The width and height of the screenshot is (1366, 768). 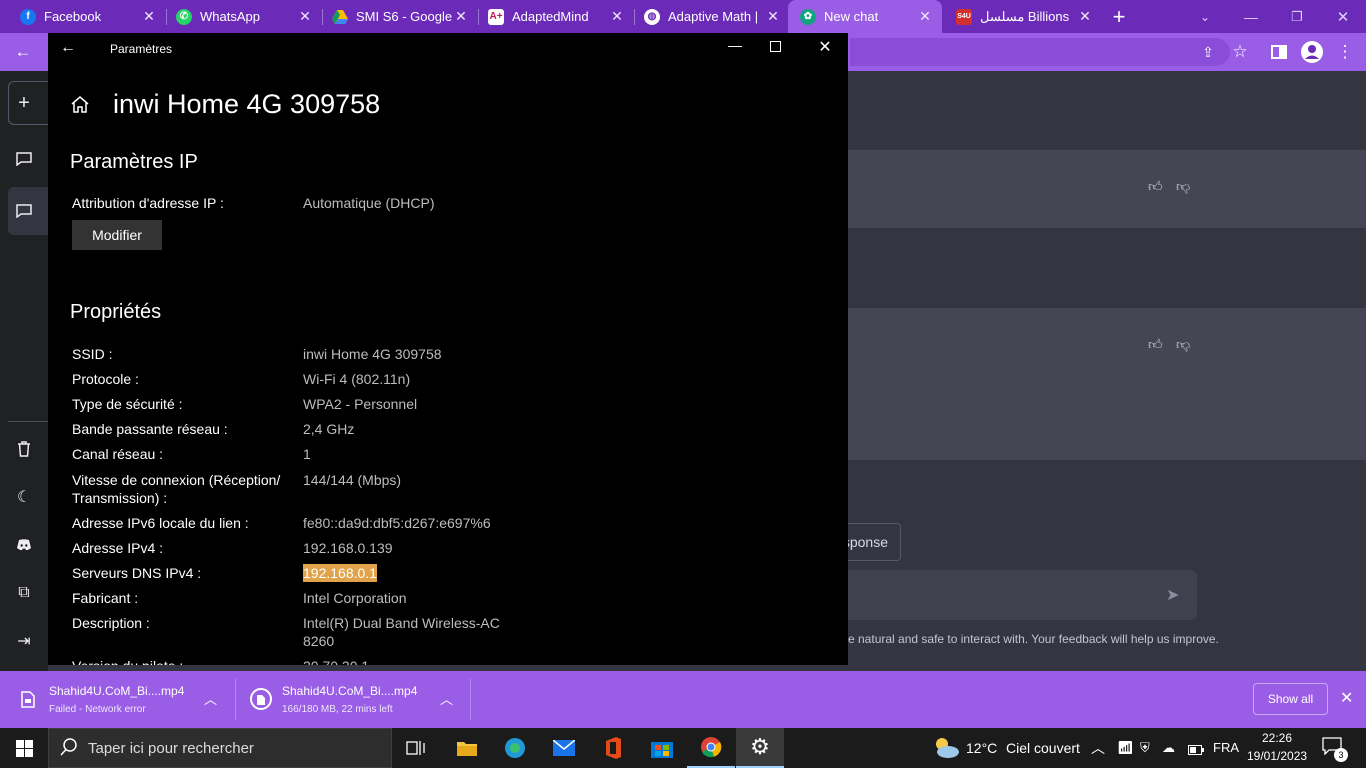 I want to click on tab-title: Facebook, so click(x=73, y=16).